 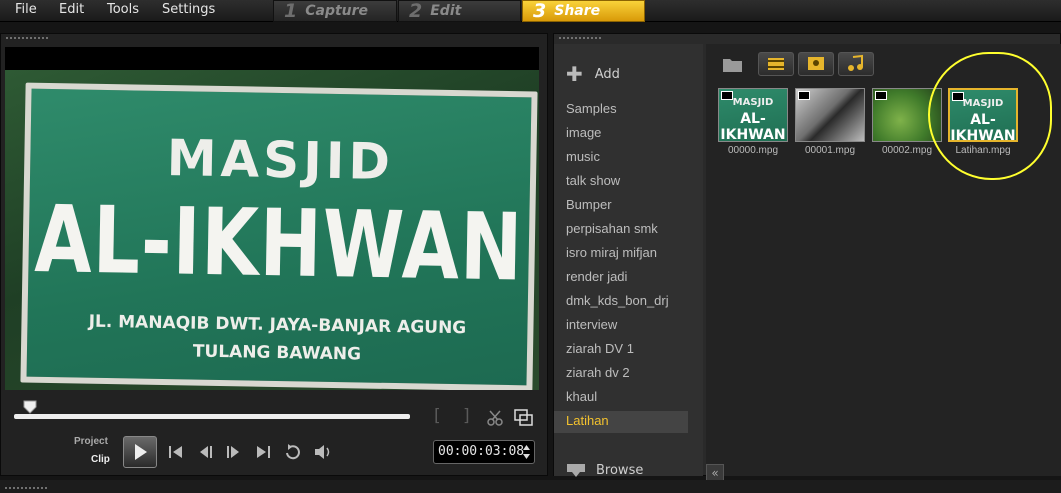 I want to click on timecode-field: 00:00:03:08, so click(x=484, y=452).